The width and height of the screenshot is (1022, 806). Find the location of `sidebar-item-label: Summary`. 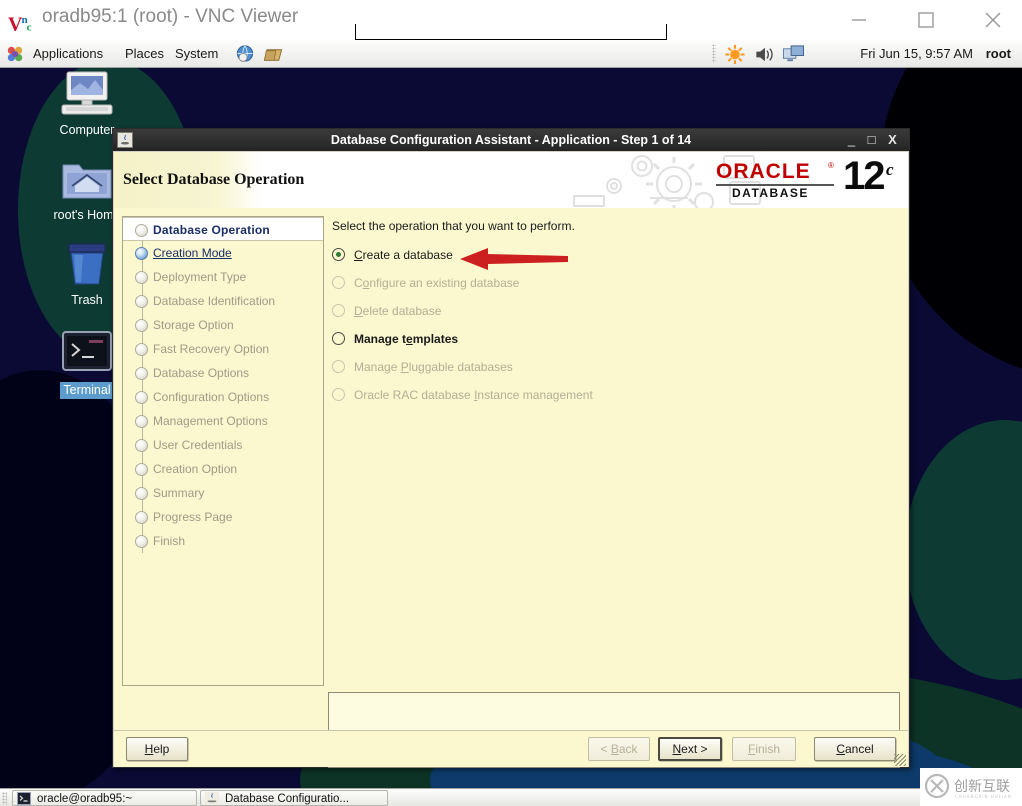

sidebar-item-label: Summary is located at coordinates (179, 493).